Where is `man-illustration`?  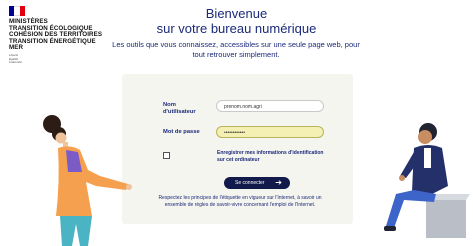 man-illustration is located at coordinates (427, 180).